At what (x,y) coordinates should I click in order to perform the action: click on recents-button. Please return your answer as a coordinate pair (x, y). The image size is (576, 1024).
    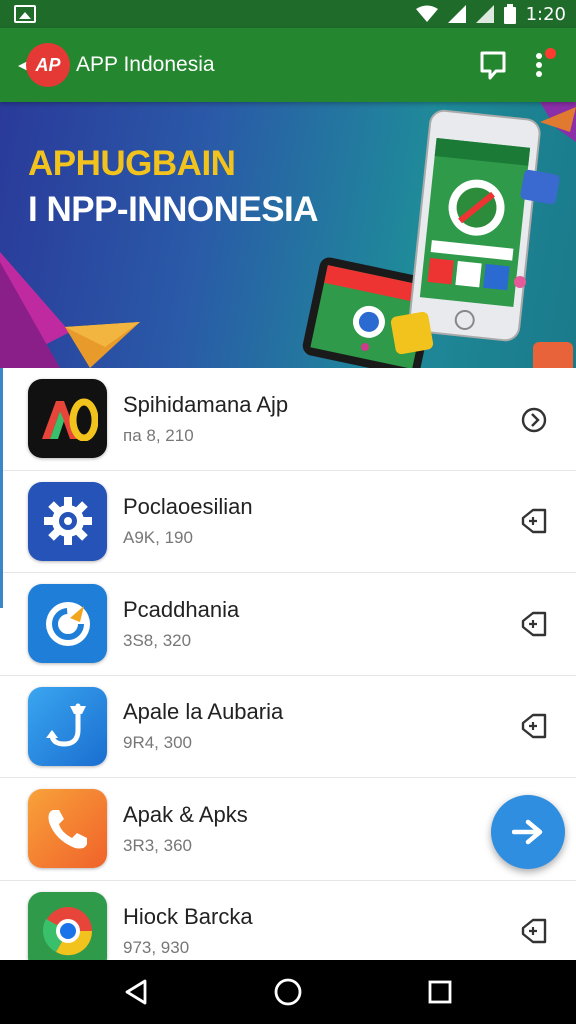
    Looking at the image, I should click on (440, 992).